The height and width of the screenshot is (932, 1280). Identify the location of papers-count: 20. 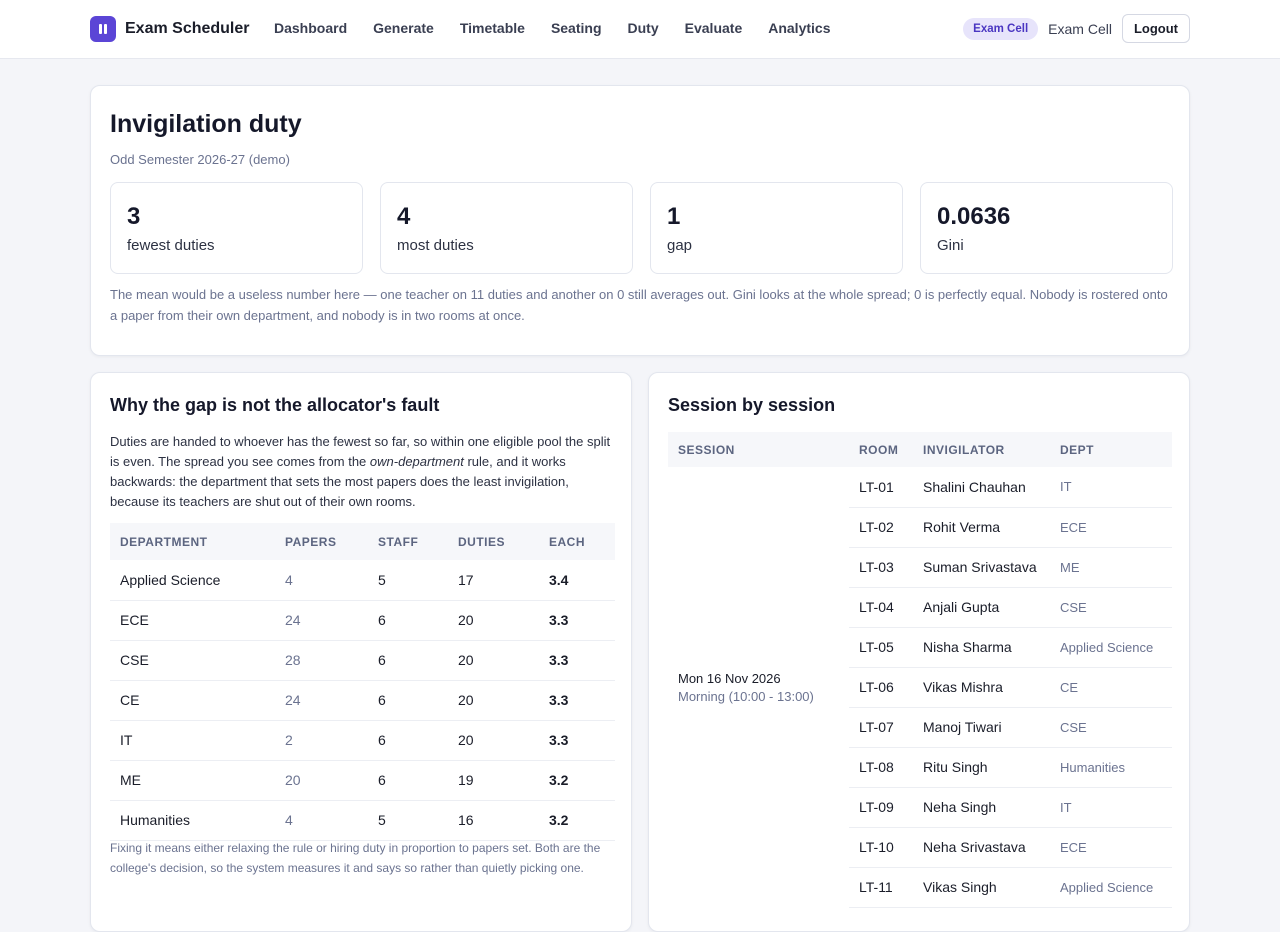
(321, 780).